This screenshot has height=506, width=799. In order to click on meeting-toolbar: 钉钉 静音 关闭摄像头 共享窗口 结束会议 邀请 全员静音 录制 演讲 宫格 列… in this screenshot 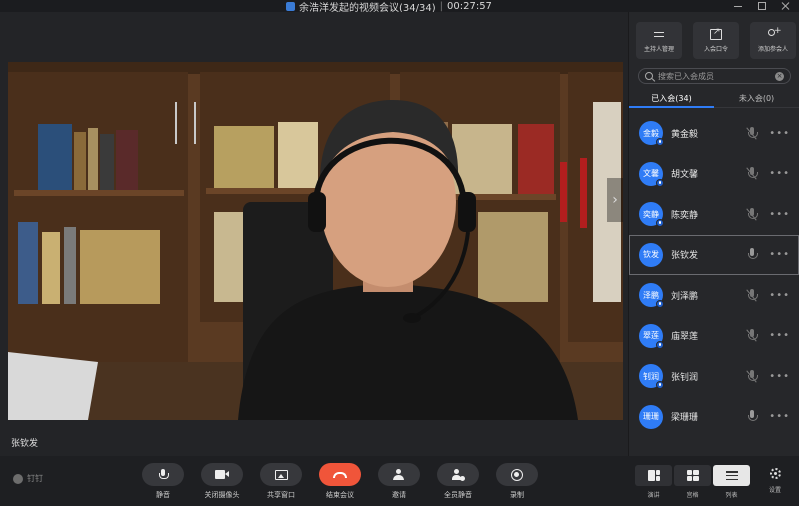, I will do `click(399, 481)`.